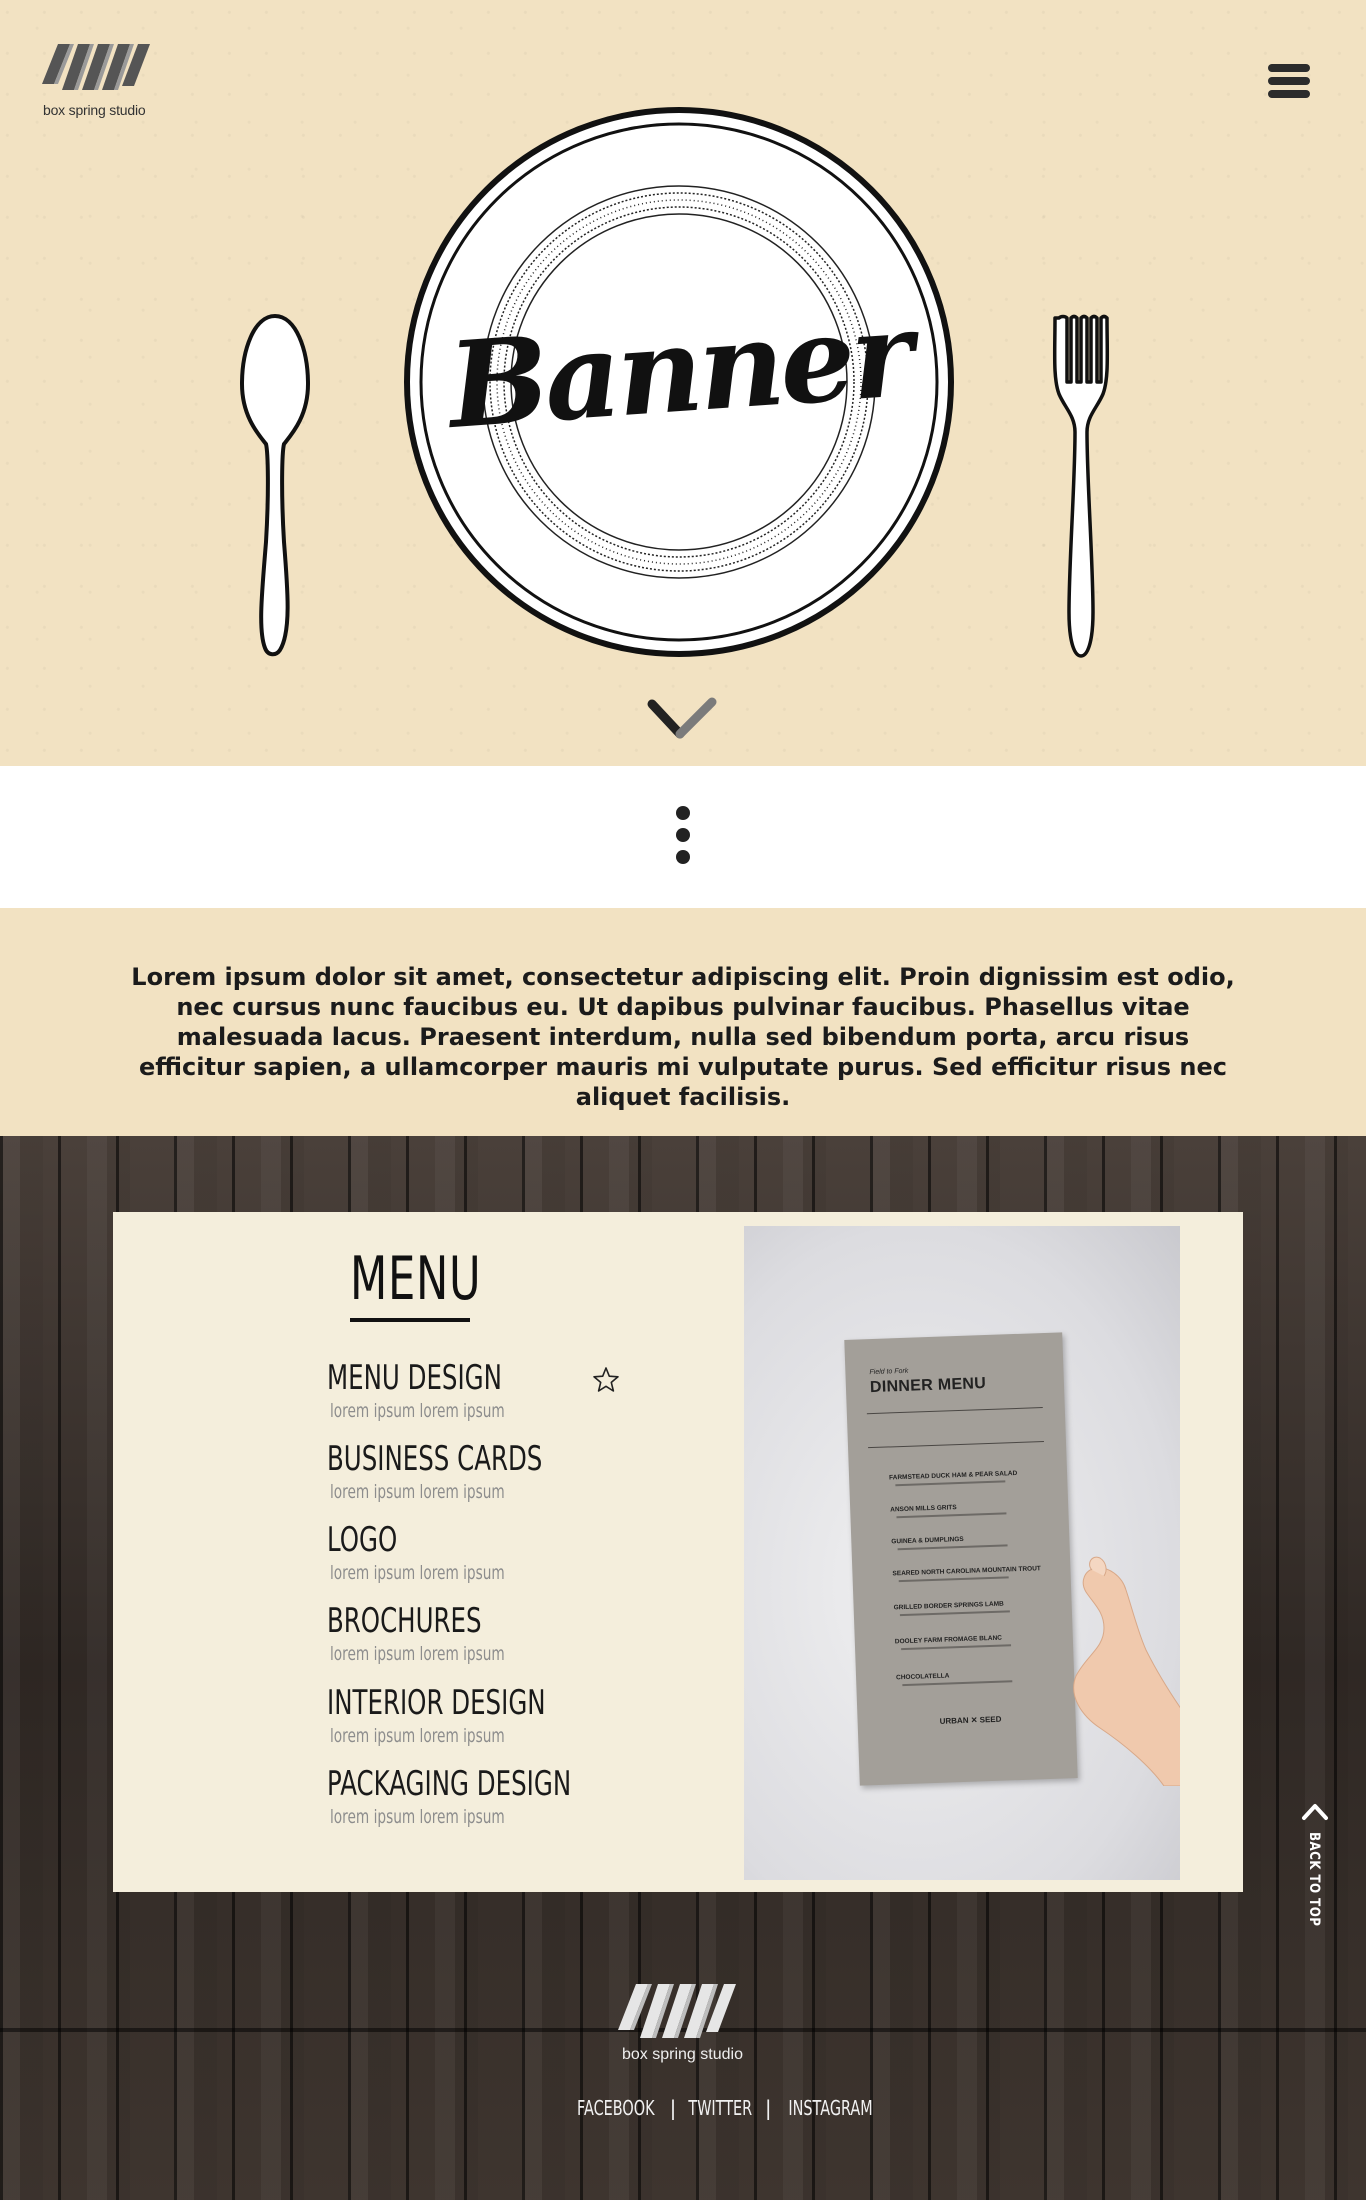  What do you see at coordinates (682, 2054) in the screenshot?
I see `footer-logo-text: box spring studio` at bounding box center [682, 2054].